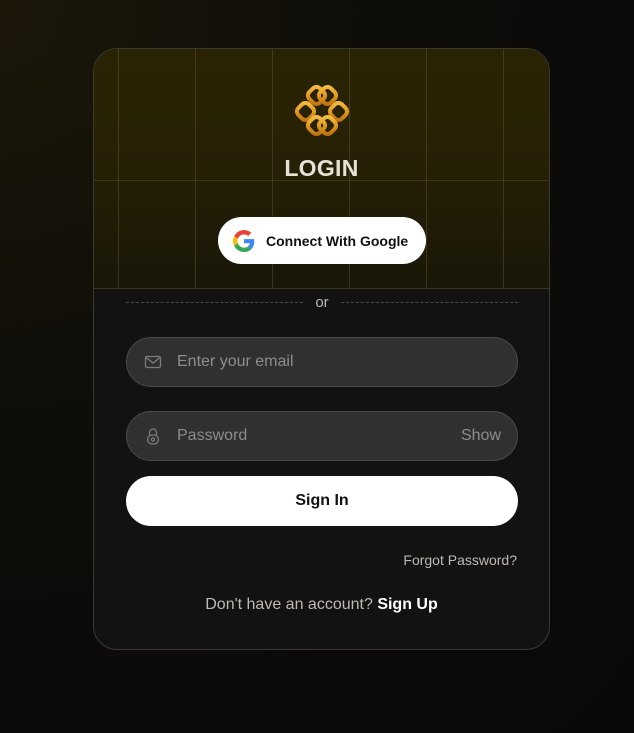 The width and height of the screenshot is (634, 733). I want to click on connect-google-button: Connect With Google, so click(322, 240).